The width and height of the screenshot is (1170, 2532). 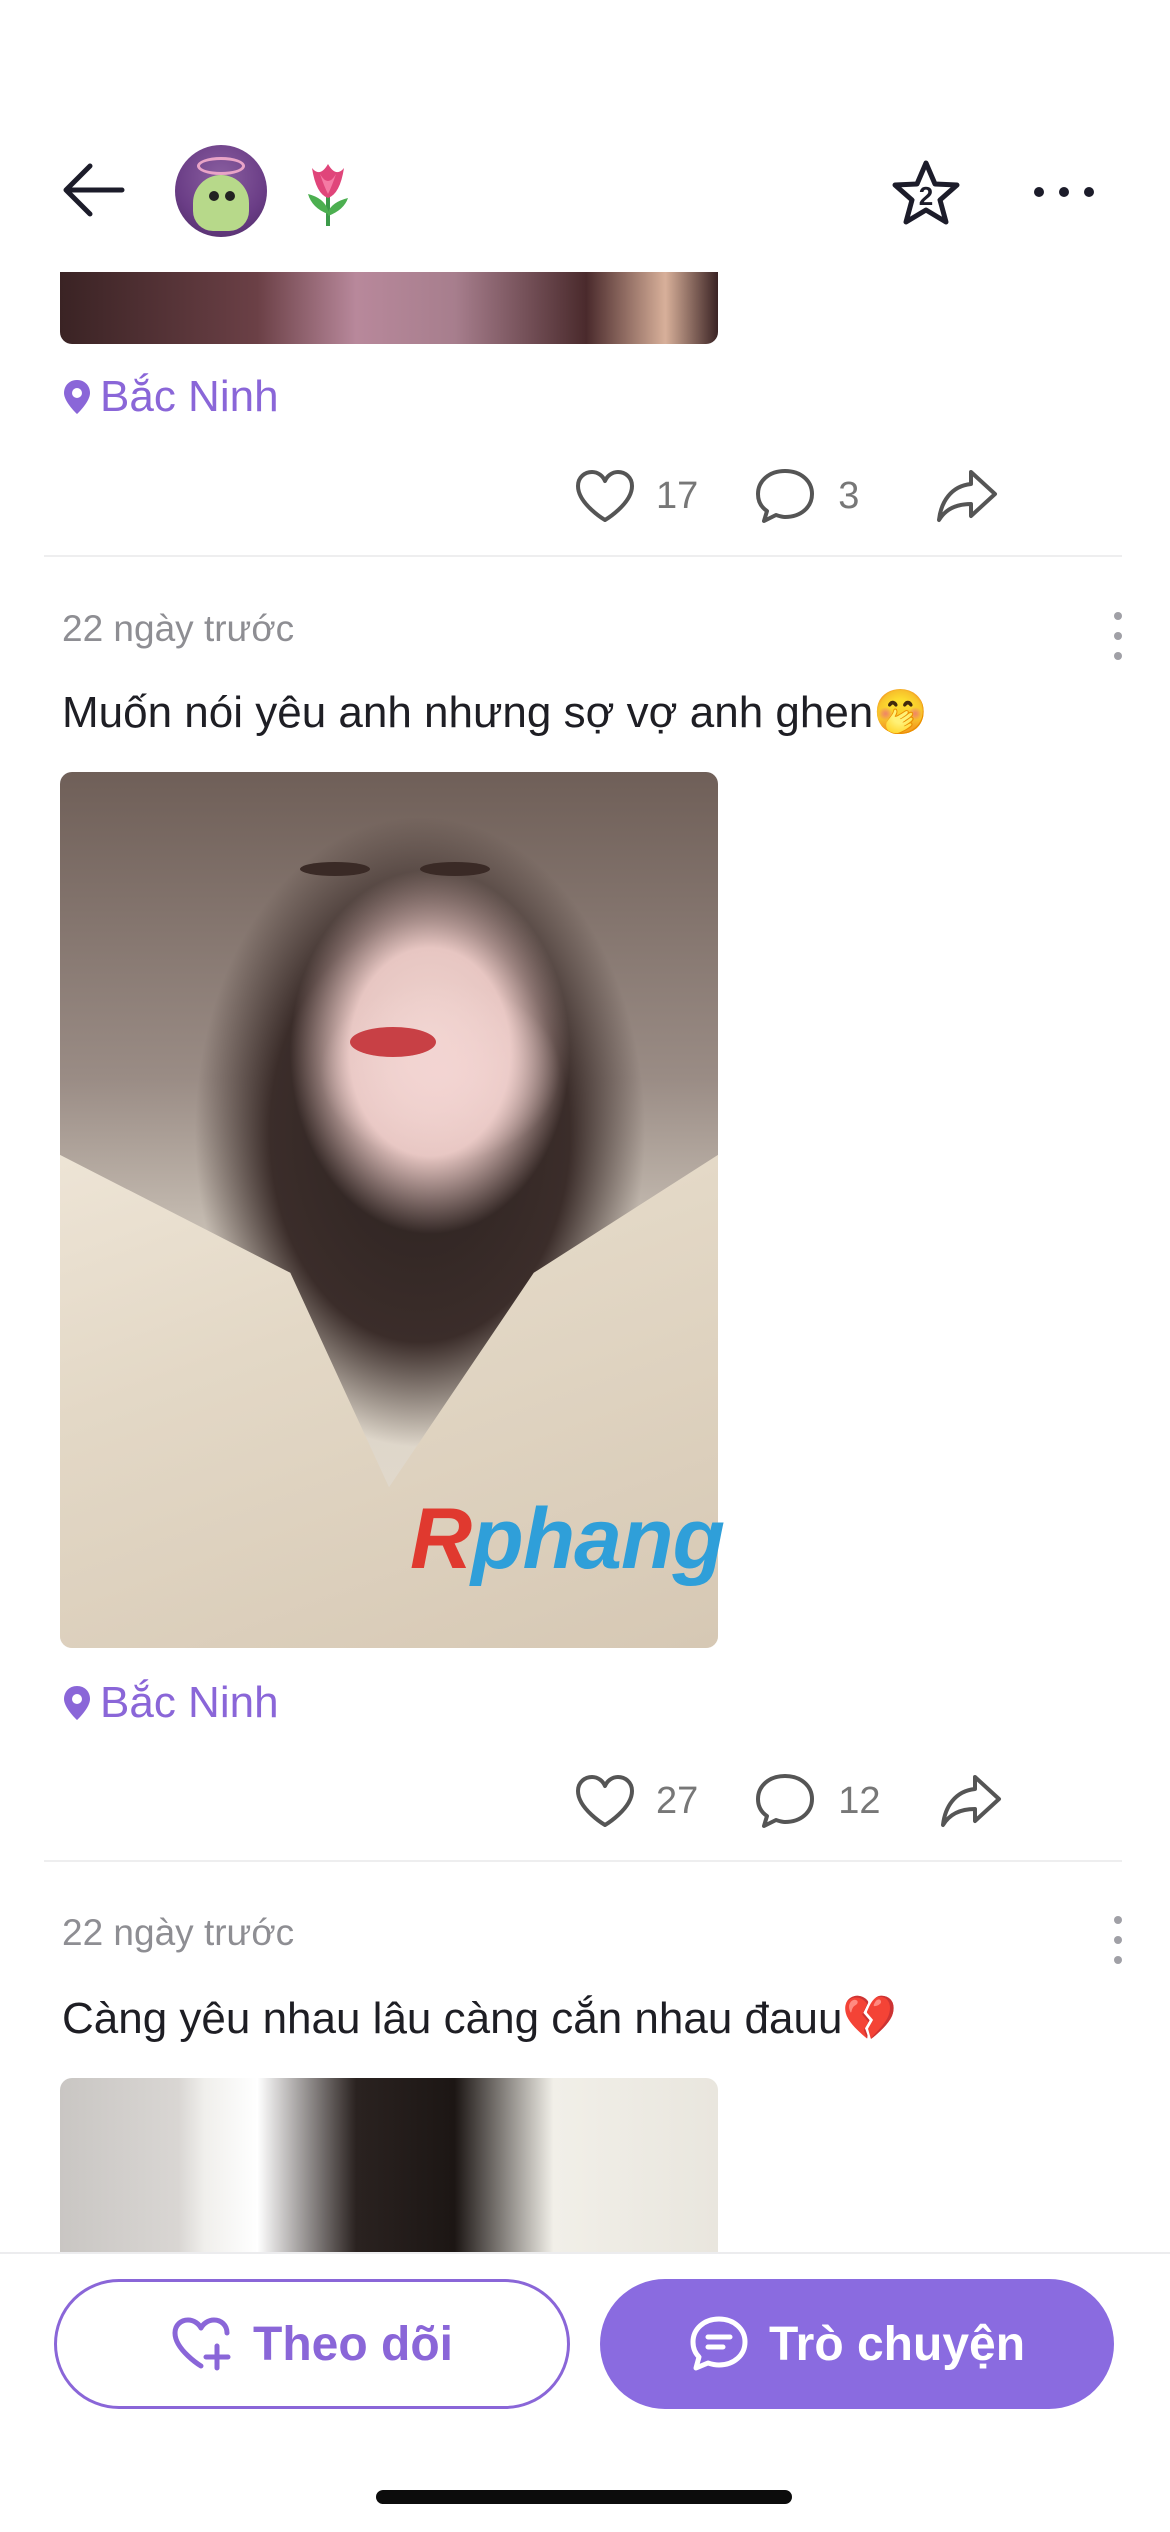 I want to click on post-caption: Càng yêu nhau lâu càng cắn nhau đauu💔, so click(x=480, y=2018).